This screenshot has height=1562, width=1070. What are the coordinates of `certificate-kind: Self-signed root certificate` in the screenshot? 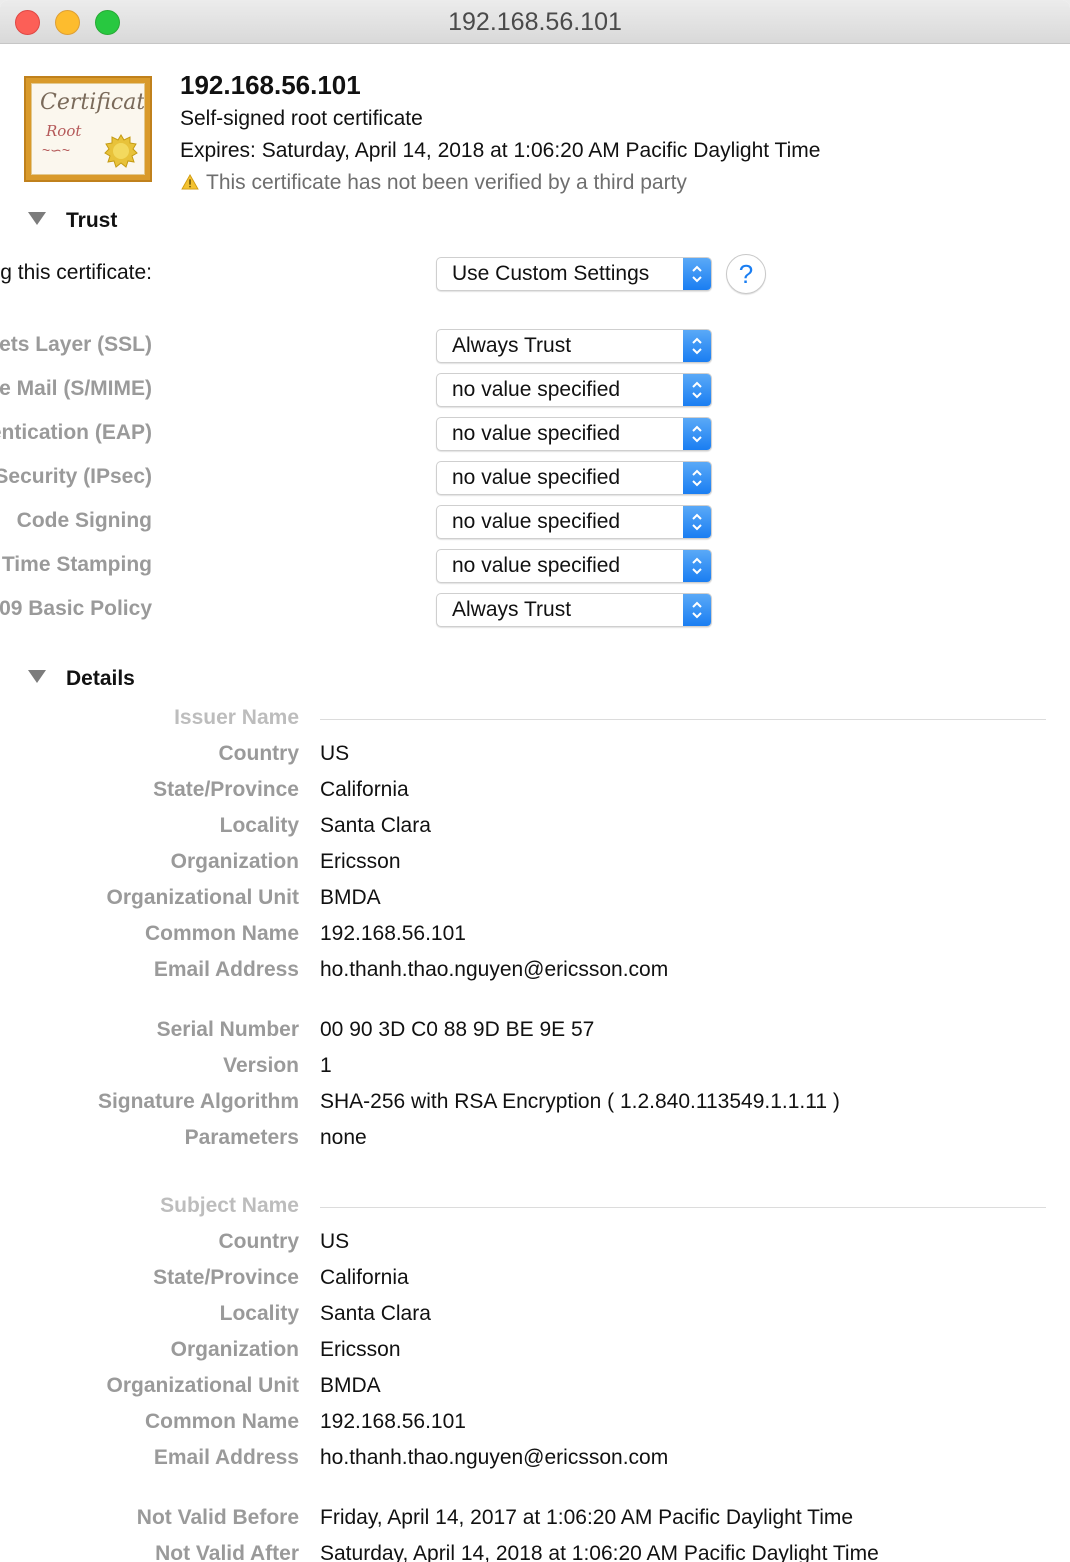 It's located at (301, 118).